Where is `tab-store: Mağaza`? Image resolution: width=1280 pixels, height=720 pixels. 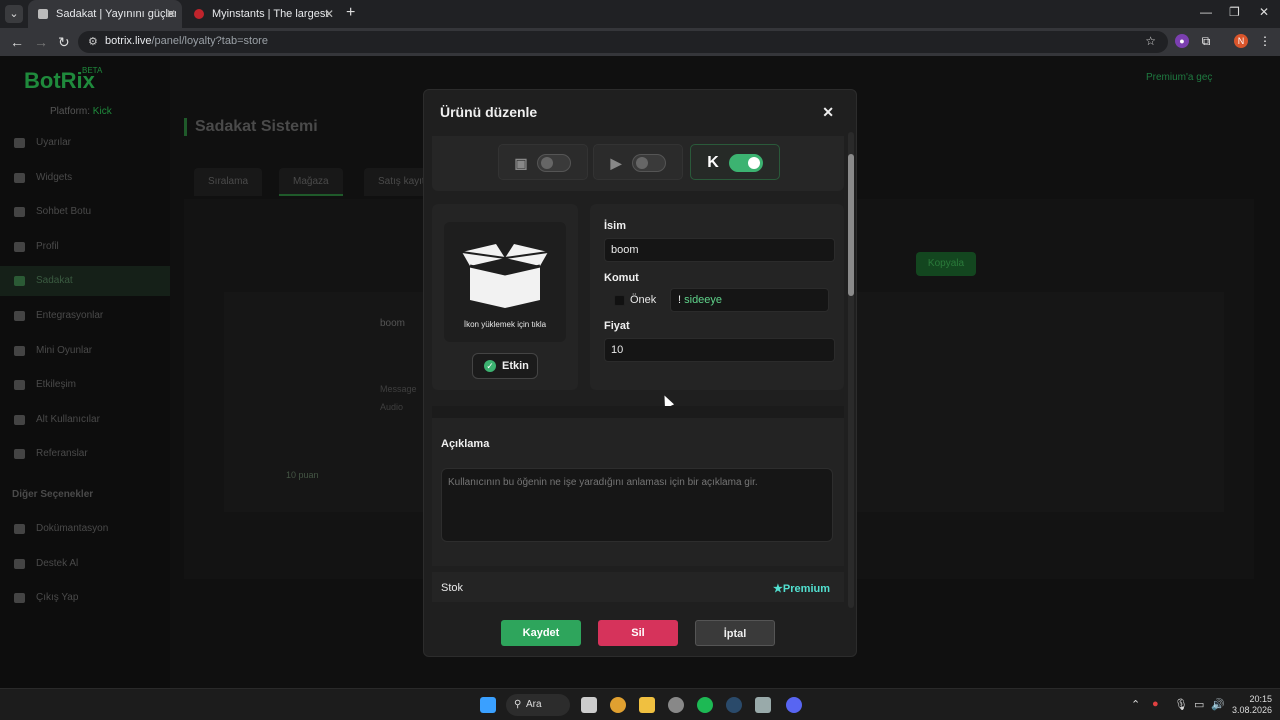 tab-store: Mağaza is located at coordinates (311, 182).